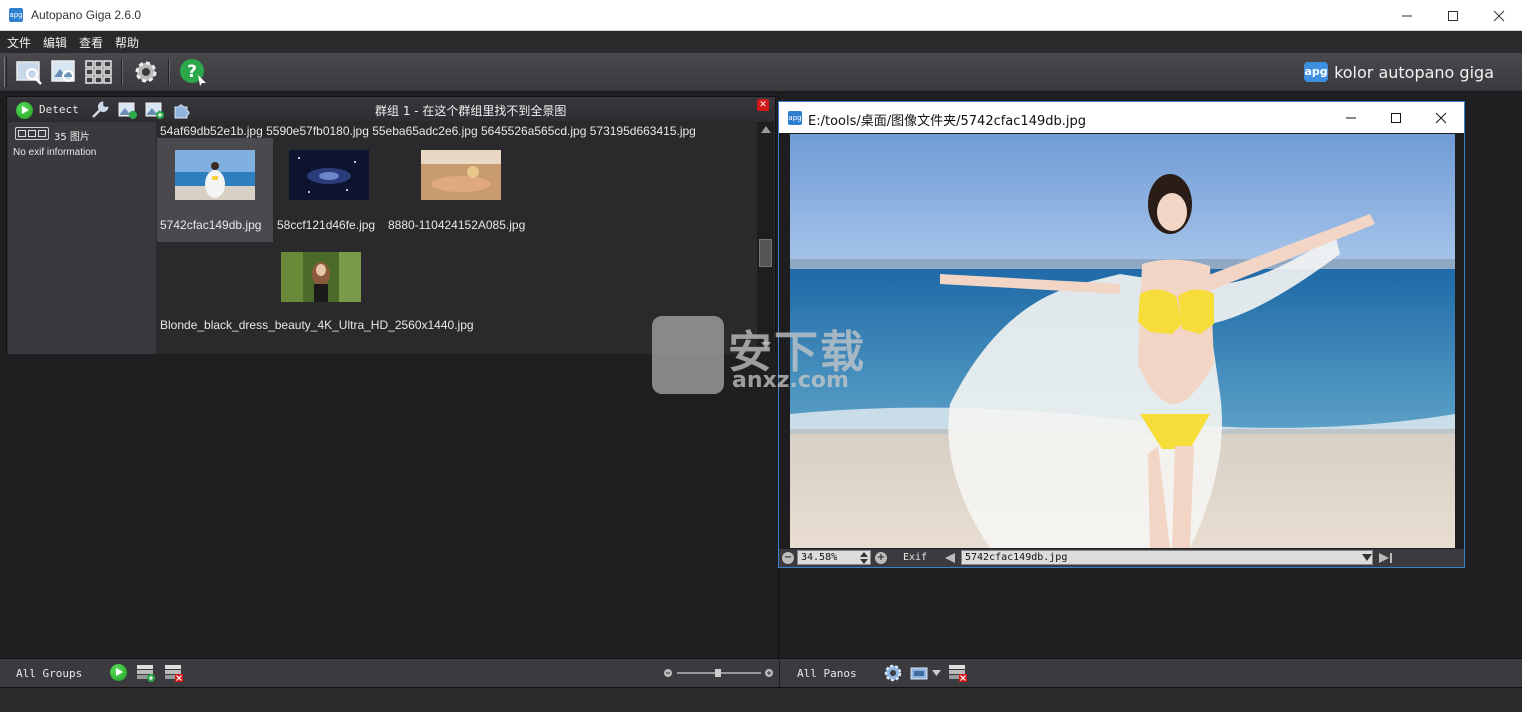 This screenshot has width=1522, height=712. I want to click on thumbnail-5742cfac149db, so click(215, 175).